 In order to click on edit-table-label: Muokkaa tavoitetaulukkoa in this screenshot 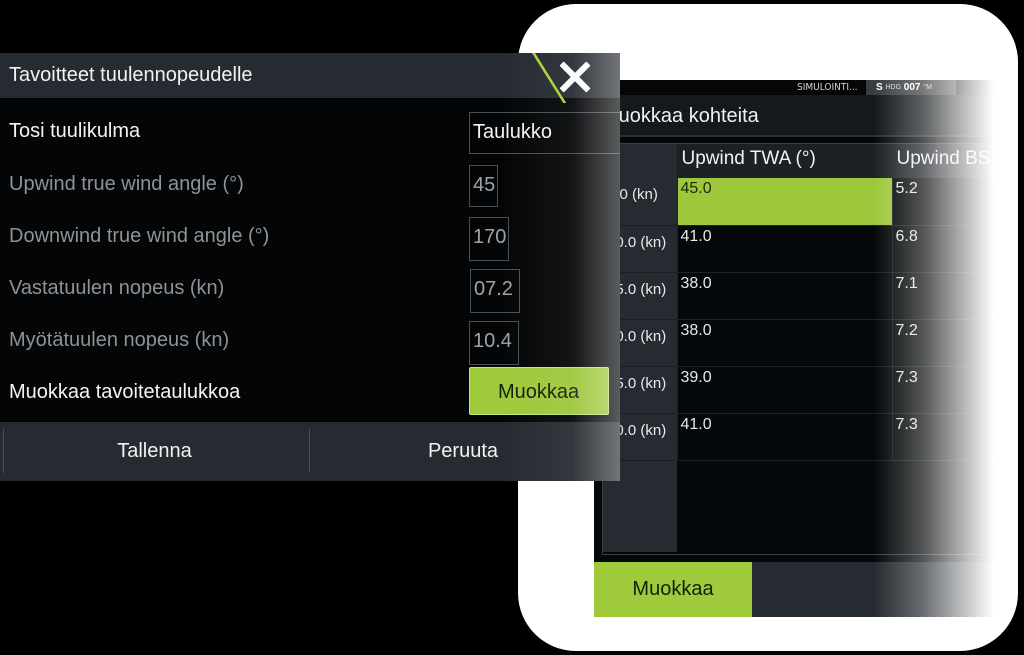, I will do `click(125, 392)`.